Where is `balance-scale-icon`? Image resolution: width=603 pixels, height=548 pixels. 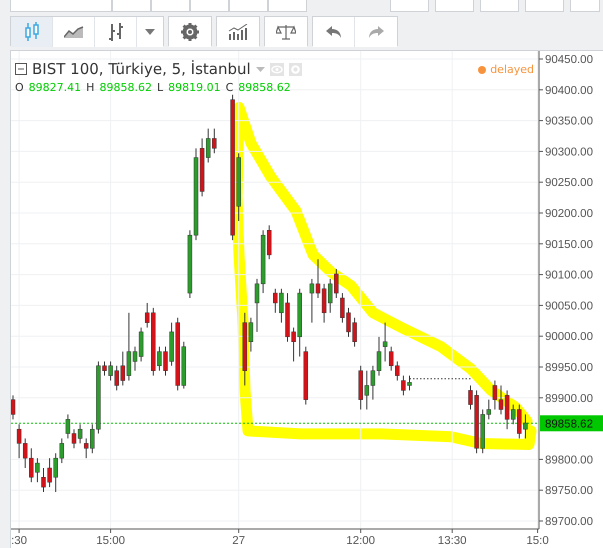
balance-scale-icon is located at coordinates (286, 32).